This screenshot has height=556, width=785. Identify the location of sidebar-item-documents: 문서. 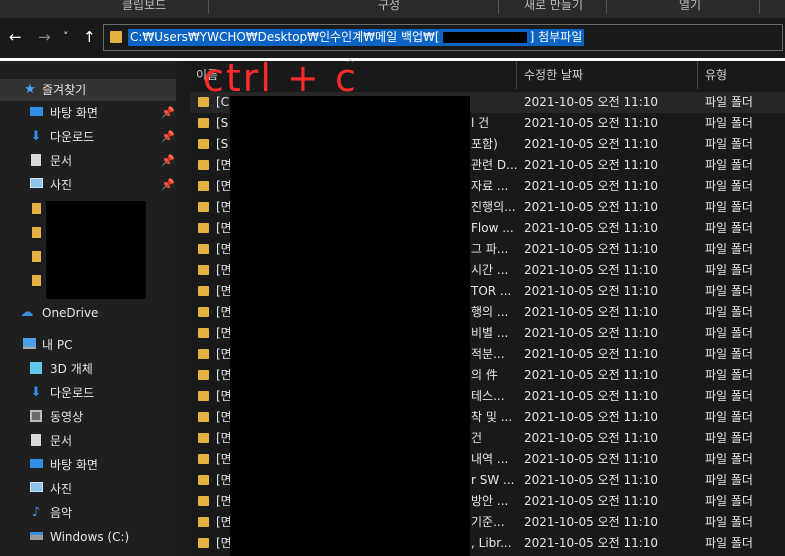
(88, 441).